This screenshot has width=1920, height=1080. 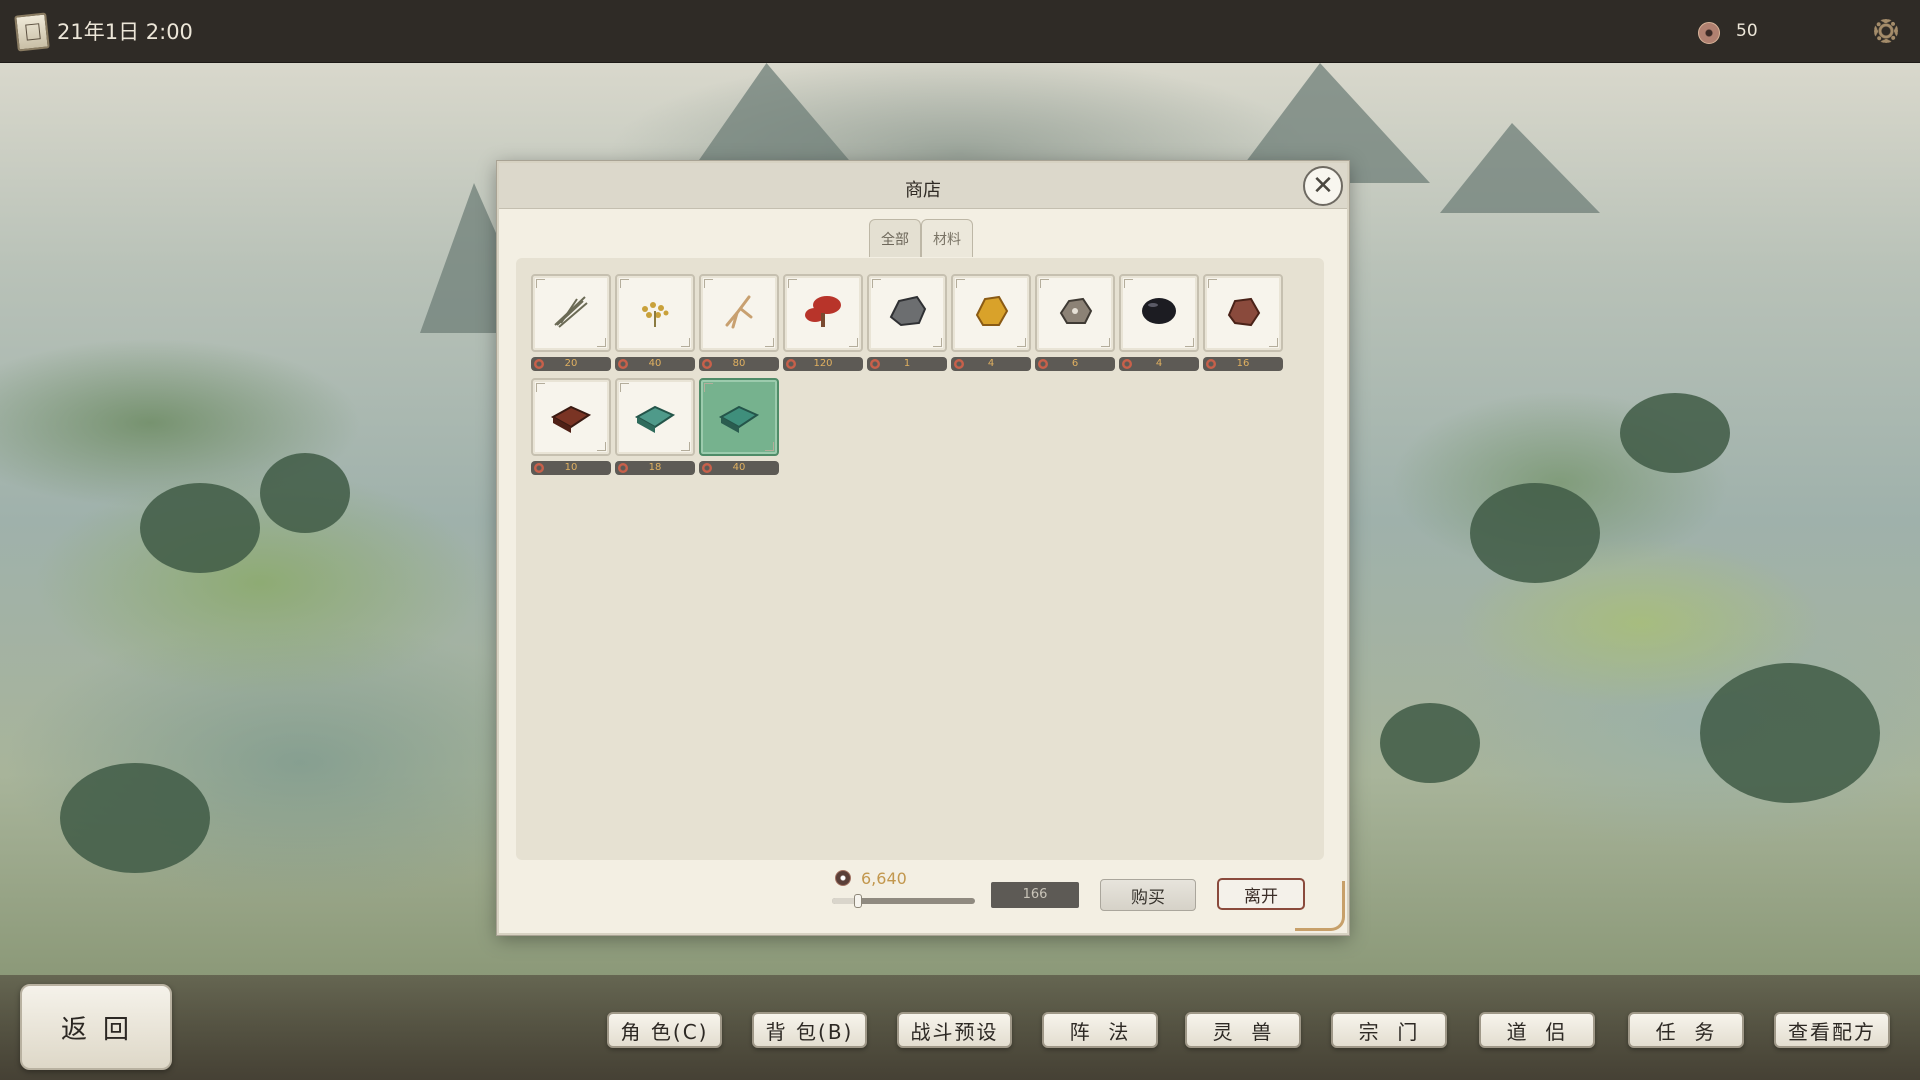 I want to click on nav-button-5: 宗 门, so click(x=1389, y=1030).